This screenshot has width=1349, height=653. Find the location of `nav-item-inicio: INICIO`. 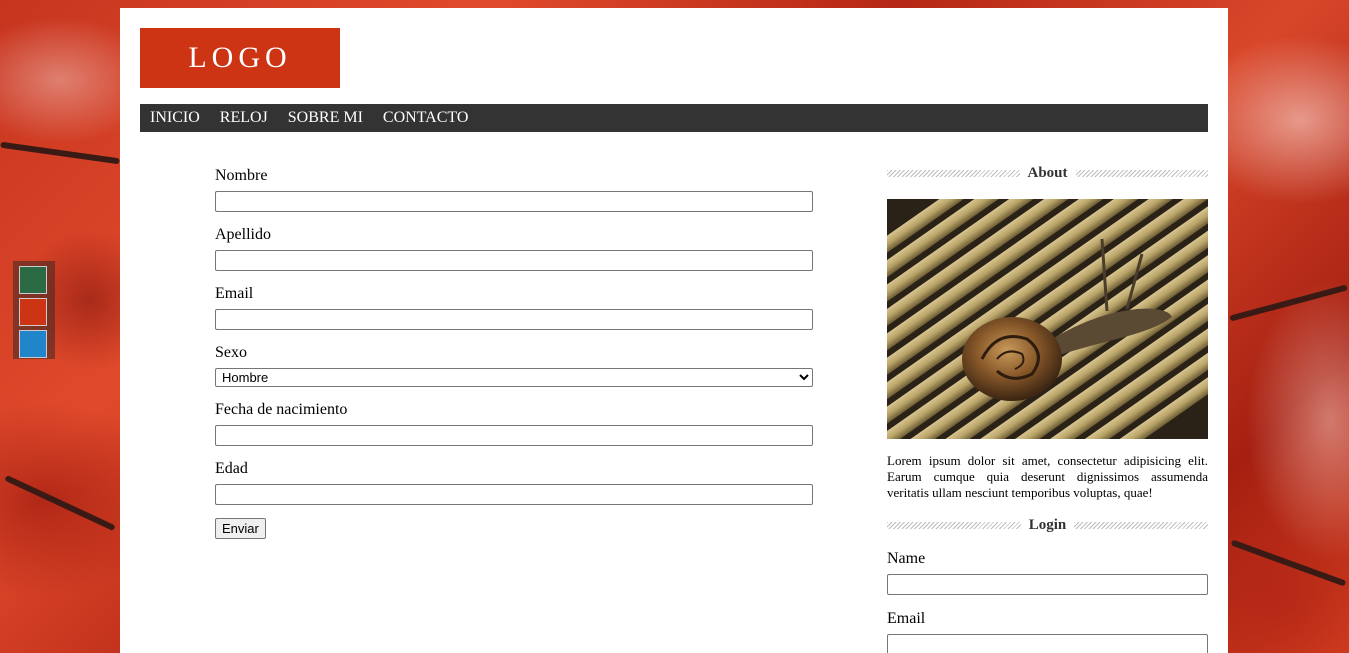

nav-item-inicio: INICIO is located at coordinates (175, 118).